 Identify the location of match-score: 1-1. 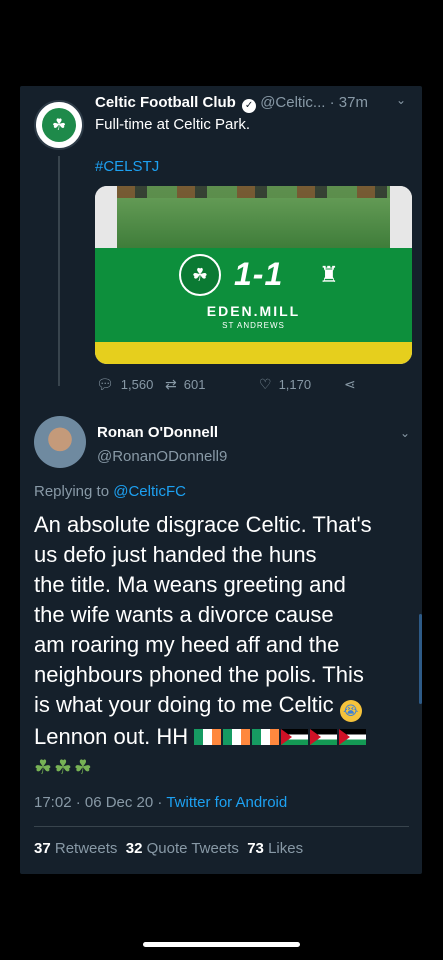
(259, 274).